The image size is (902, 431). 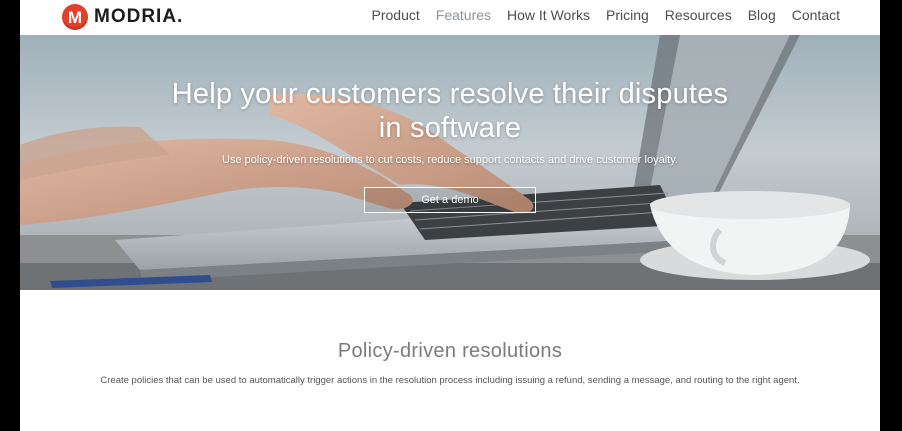 What do you see at coordinates (698, 15) in the screenshot?
I see `nav-item-resources: Resources` at bounding box center [698, 15].